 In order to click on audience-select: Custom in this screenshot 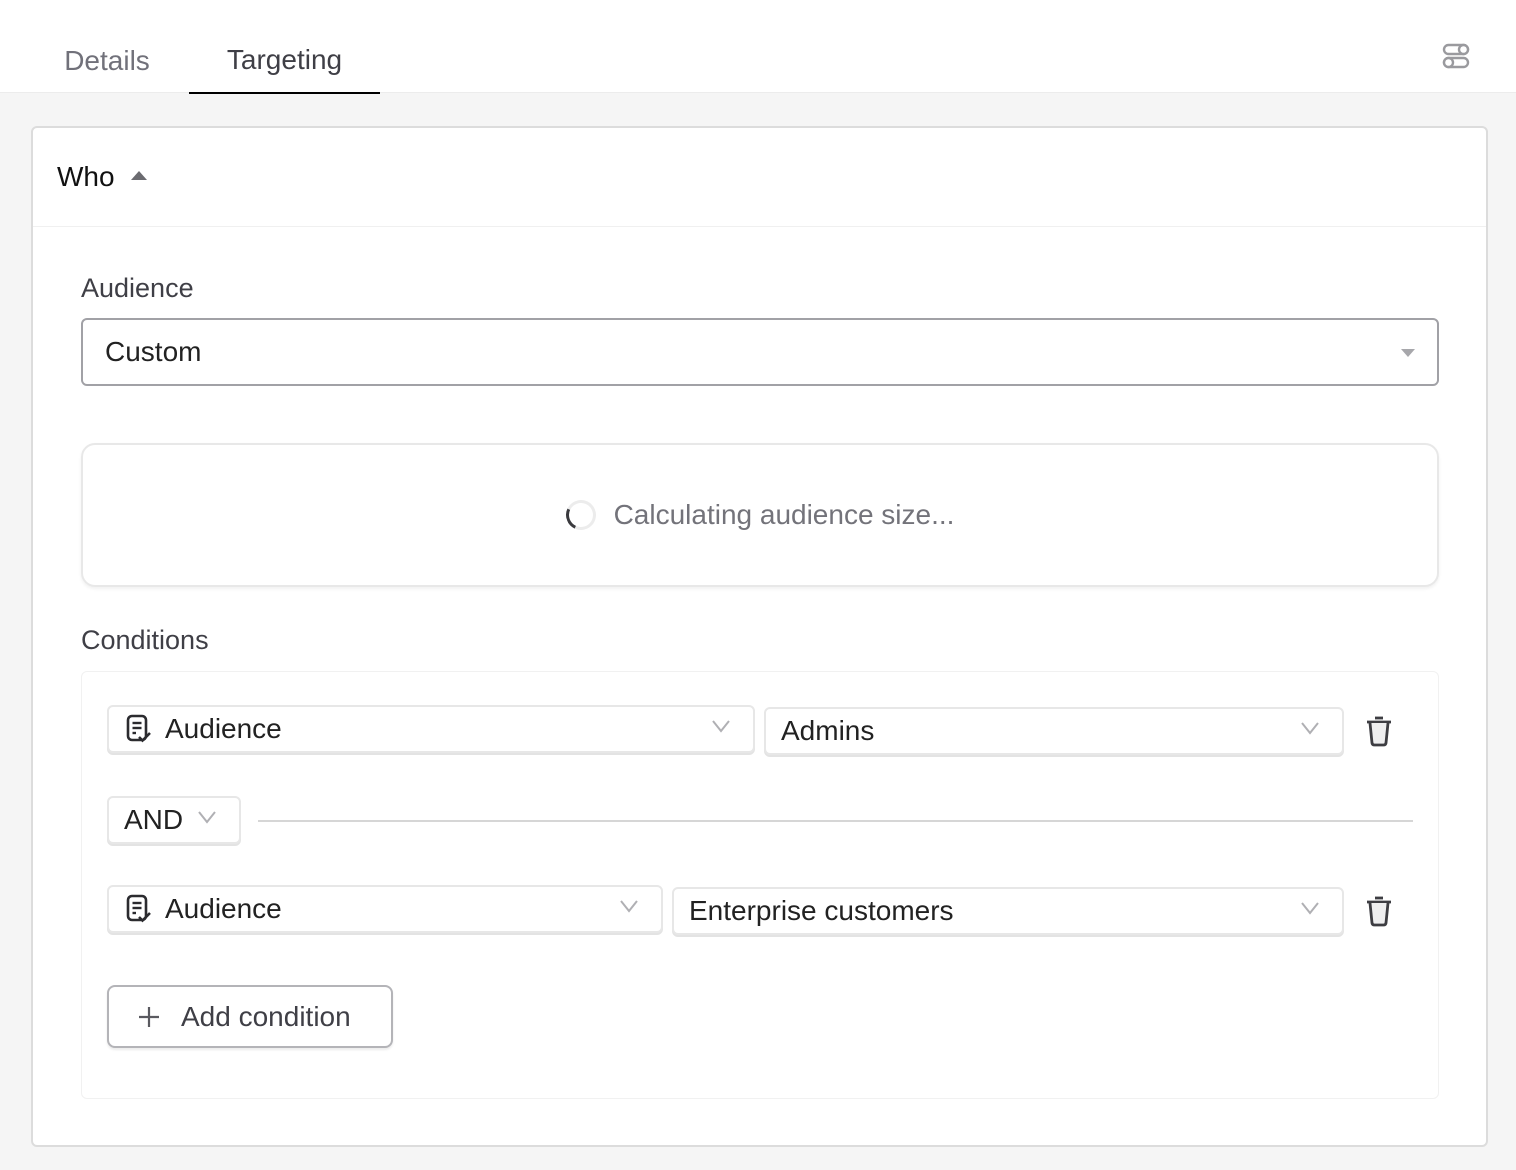, I will do `click(760, 352)`.